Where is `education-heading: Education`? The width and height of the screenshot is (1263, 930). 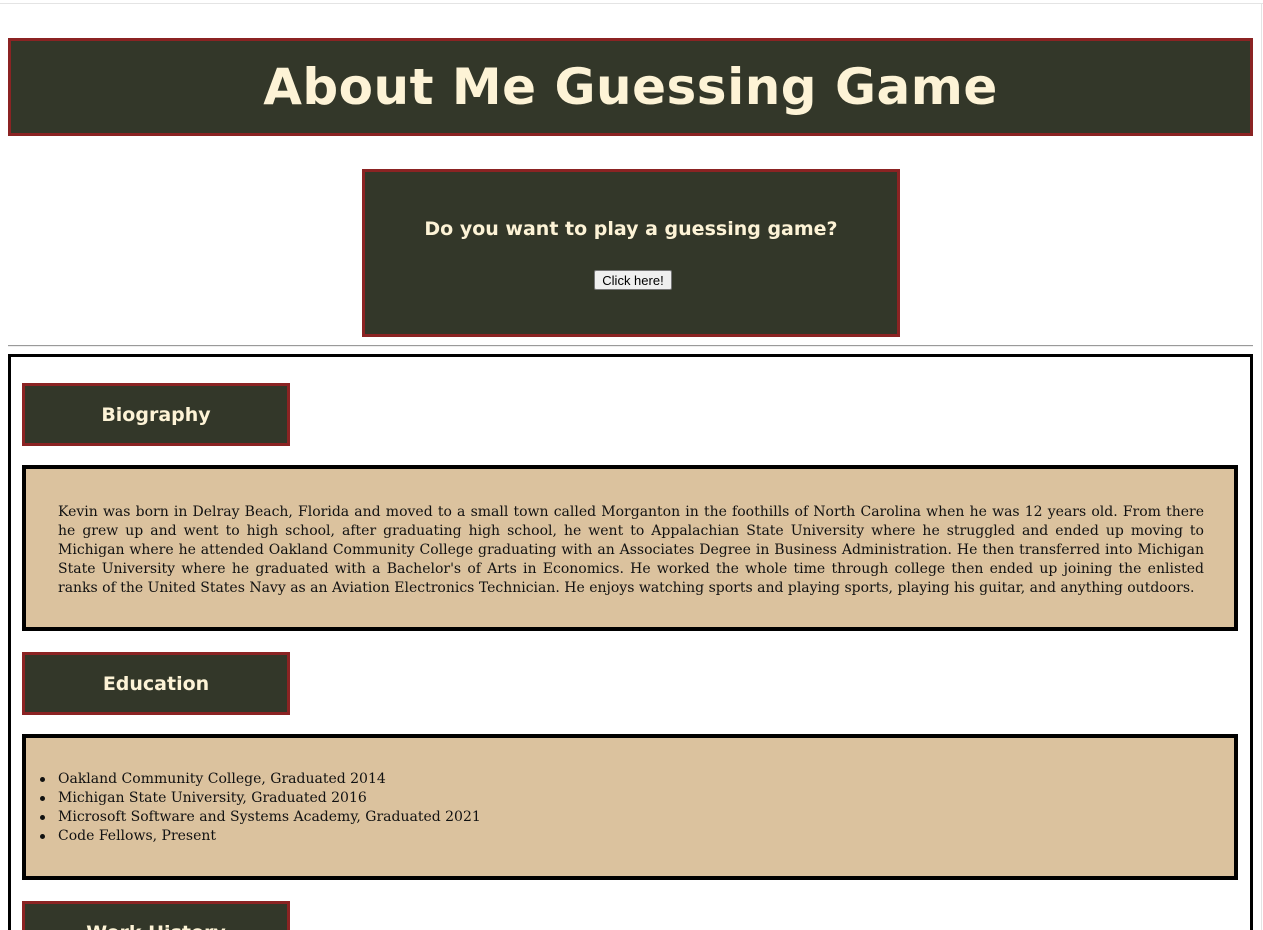
education-heading: Education is located at coordinates (156, 683).